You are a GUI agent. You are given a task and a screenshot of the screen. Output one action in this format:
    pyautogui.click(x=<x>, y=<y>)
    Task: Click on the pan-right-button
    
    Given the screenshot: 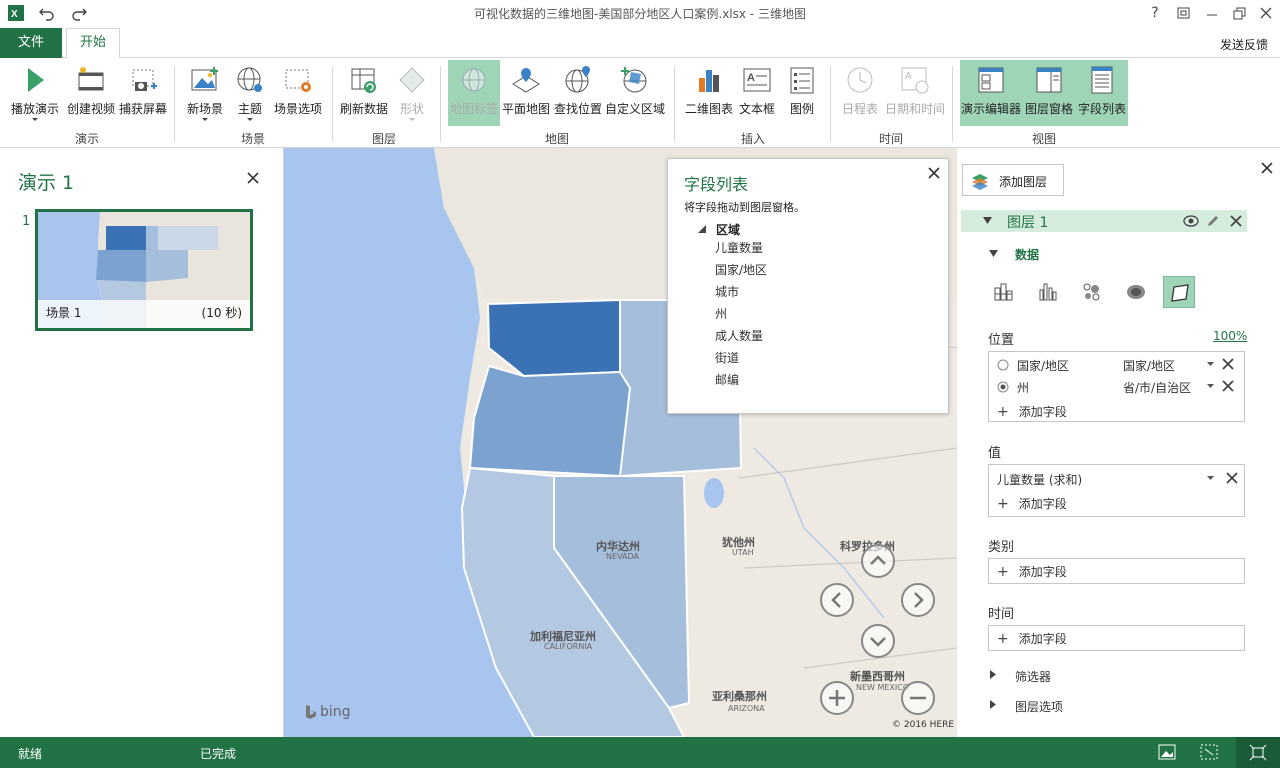 What is the action you would take?
    pyautogui.click(x=918, y=600)
    